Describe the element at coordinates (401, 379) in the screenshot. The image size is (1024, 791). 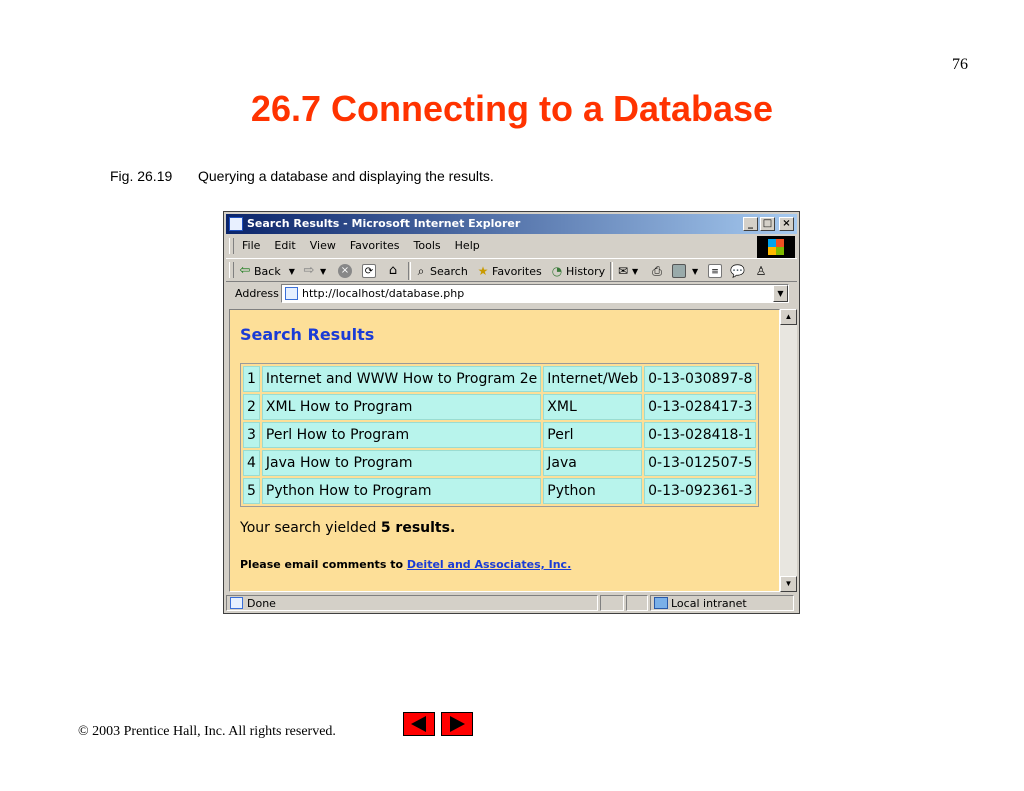
I see `row-title: Internet and WWW How to Program 2e` at that location.